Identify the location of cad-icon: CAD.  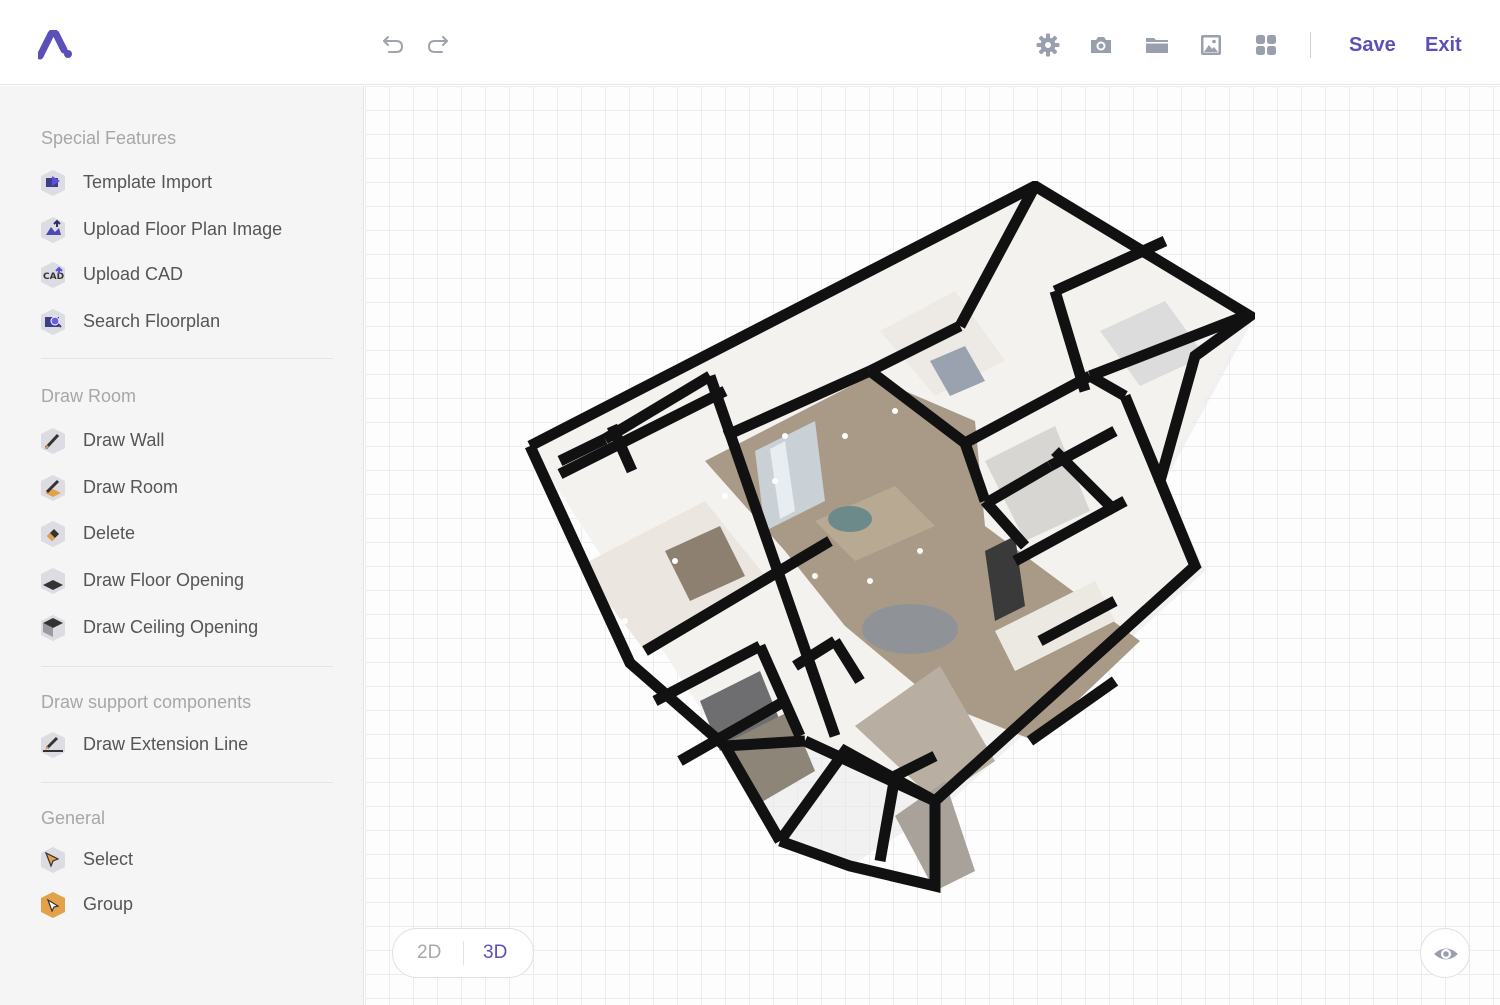
(53, 275).